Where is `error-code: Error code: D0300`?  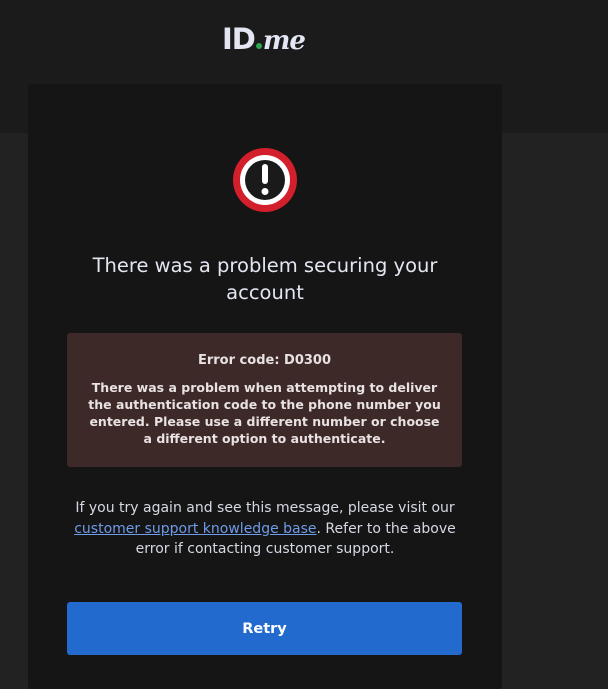 error-code: Error code: D0300 is located at coordinates (264, 360).